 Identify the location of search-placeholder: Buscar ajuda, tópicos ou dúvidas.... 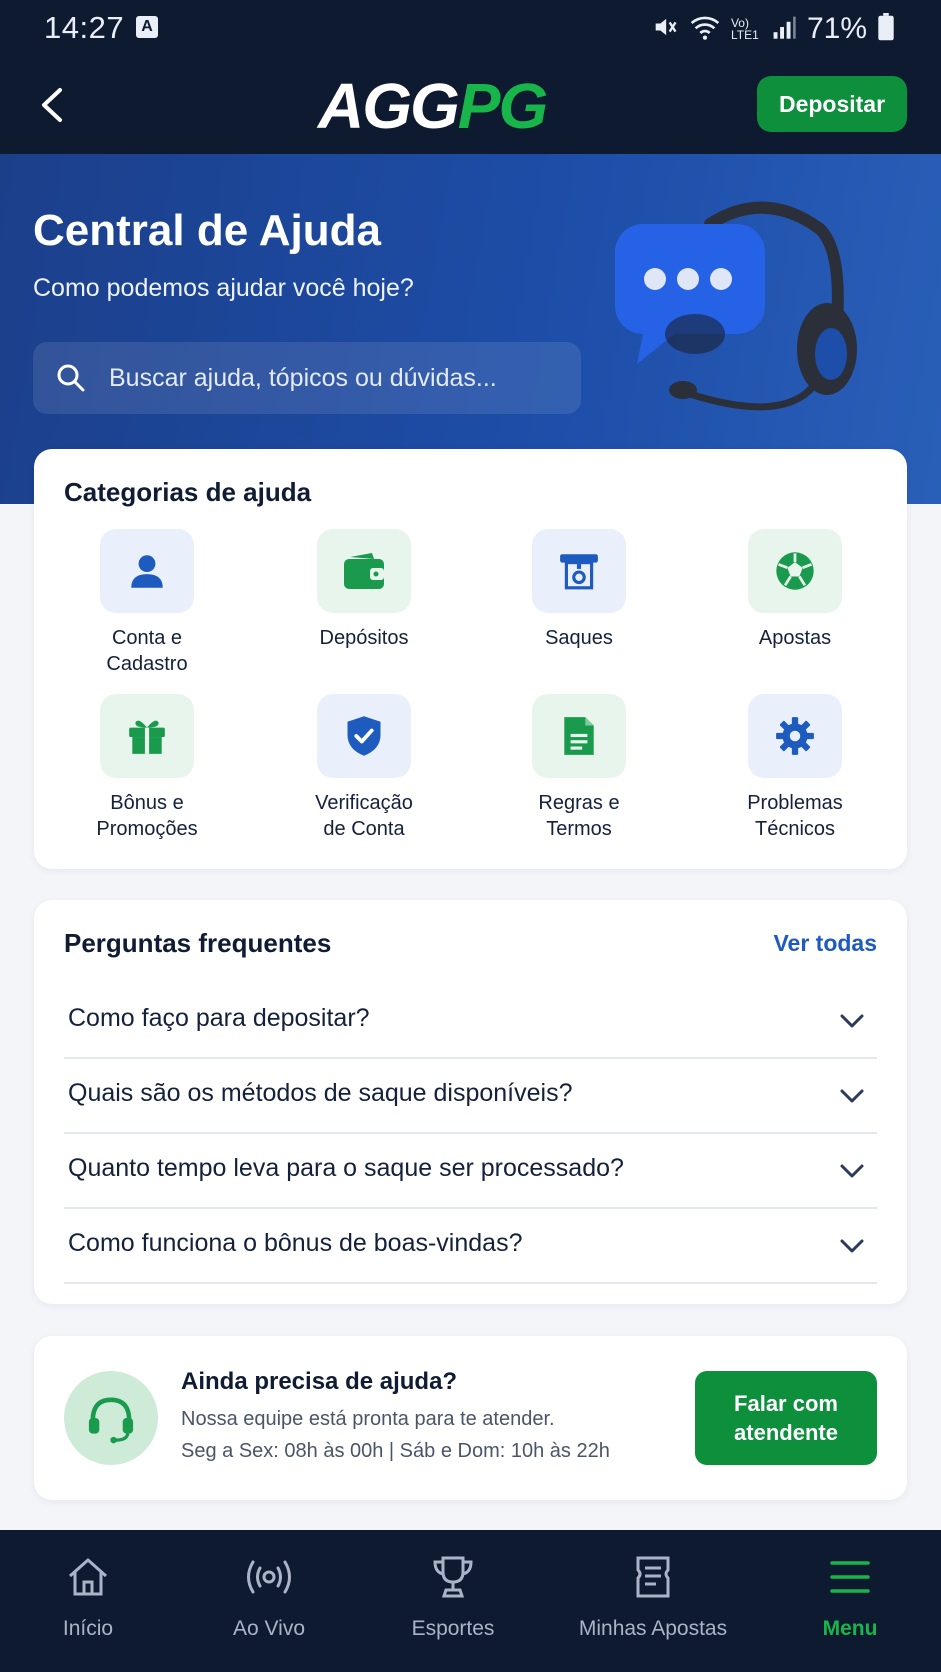
(303, 378).